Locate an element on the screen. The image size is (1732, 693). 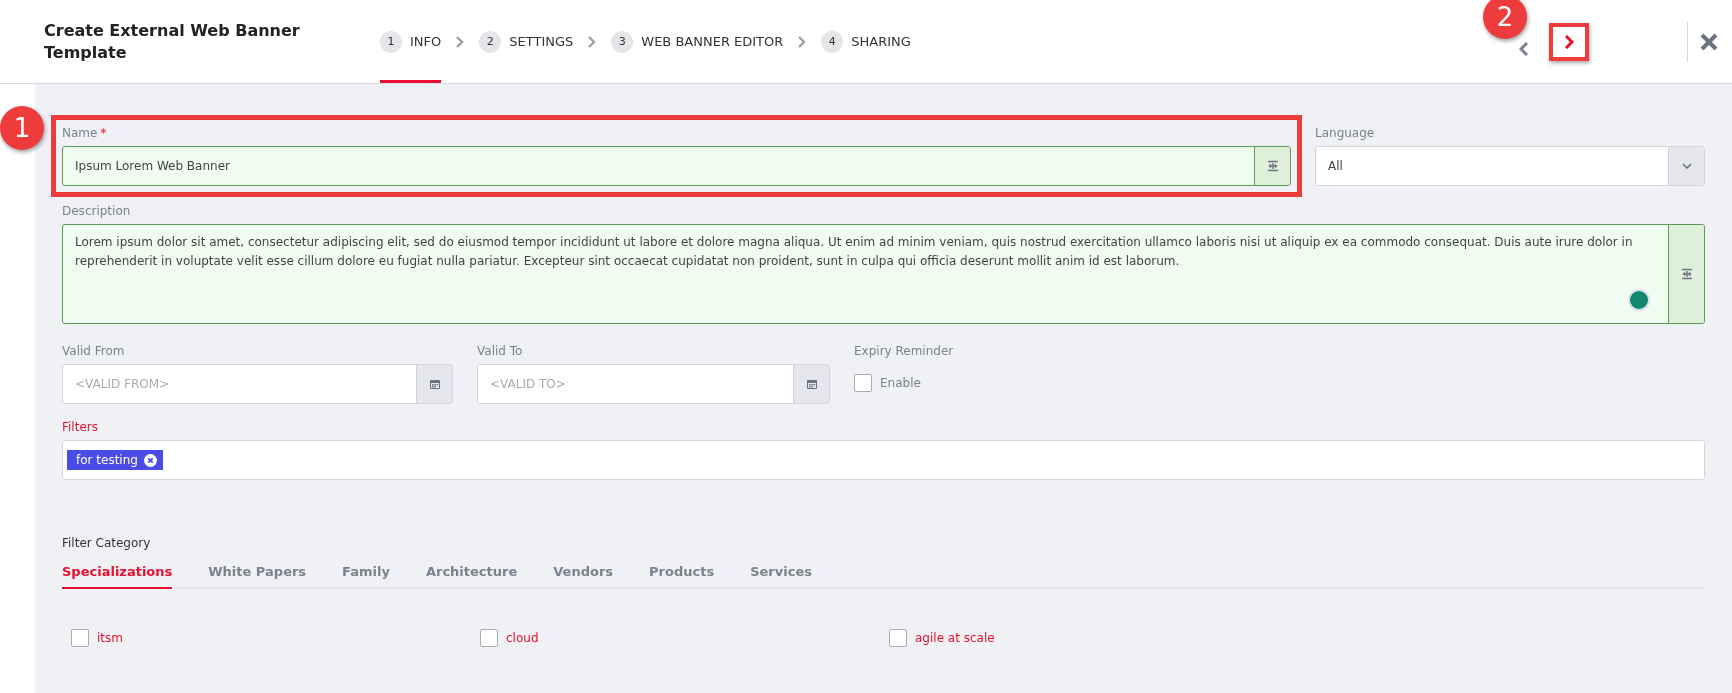
section-label: Filter Category is located at coordinates (107, 543).